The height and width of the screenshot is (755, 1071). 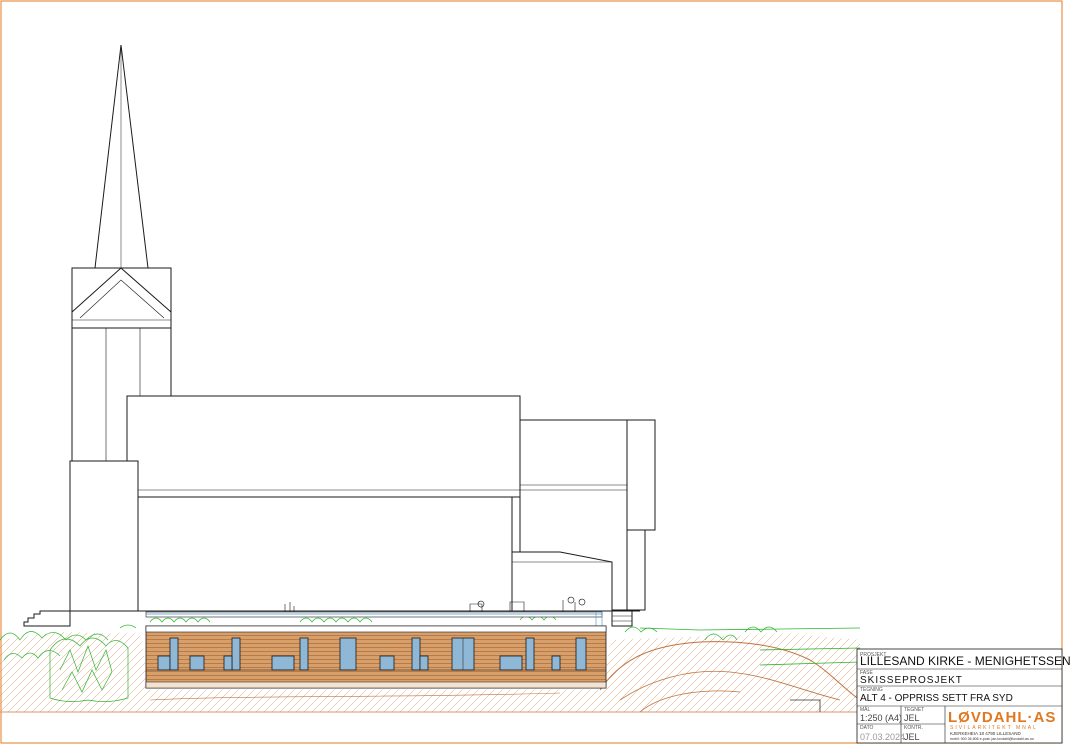 I want to click on tower-base, so click(x=104, y=536).